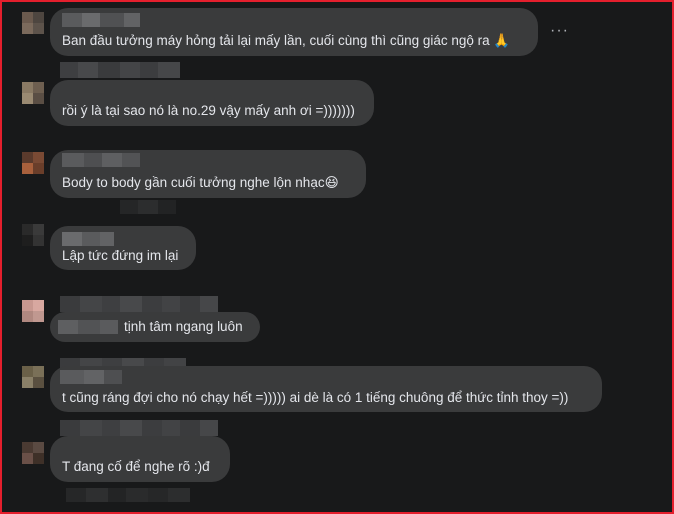 The width and height of the screenshot is (674, 514). Describe the element at coordinates (502, 40) in the screenshot. I see `pray-emoji: 🙏` at that location.